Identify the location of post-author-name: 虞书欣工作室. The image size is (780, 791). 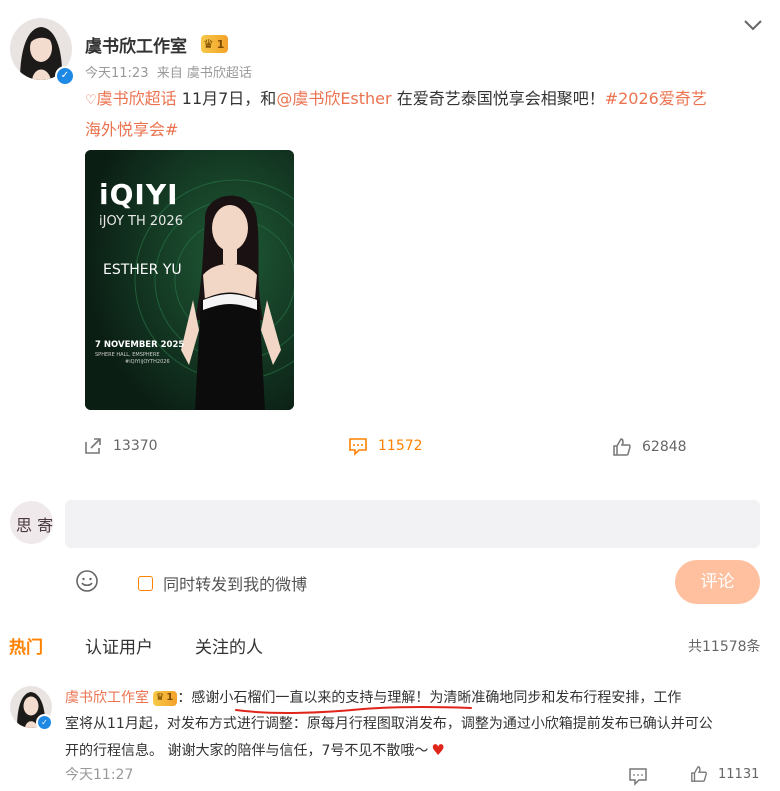
(136, 44).